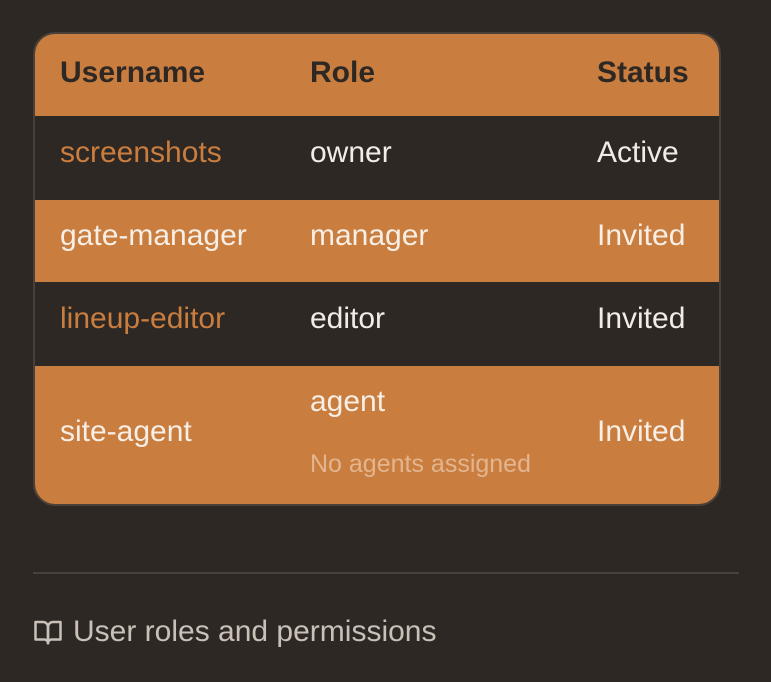  Describe the element at coordinates (48, 632) in the screenshot. I see `book-icon` at that location.